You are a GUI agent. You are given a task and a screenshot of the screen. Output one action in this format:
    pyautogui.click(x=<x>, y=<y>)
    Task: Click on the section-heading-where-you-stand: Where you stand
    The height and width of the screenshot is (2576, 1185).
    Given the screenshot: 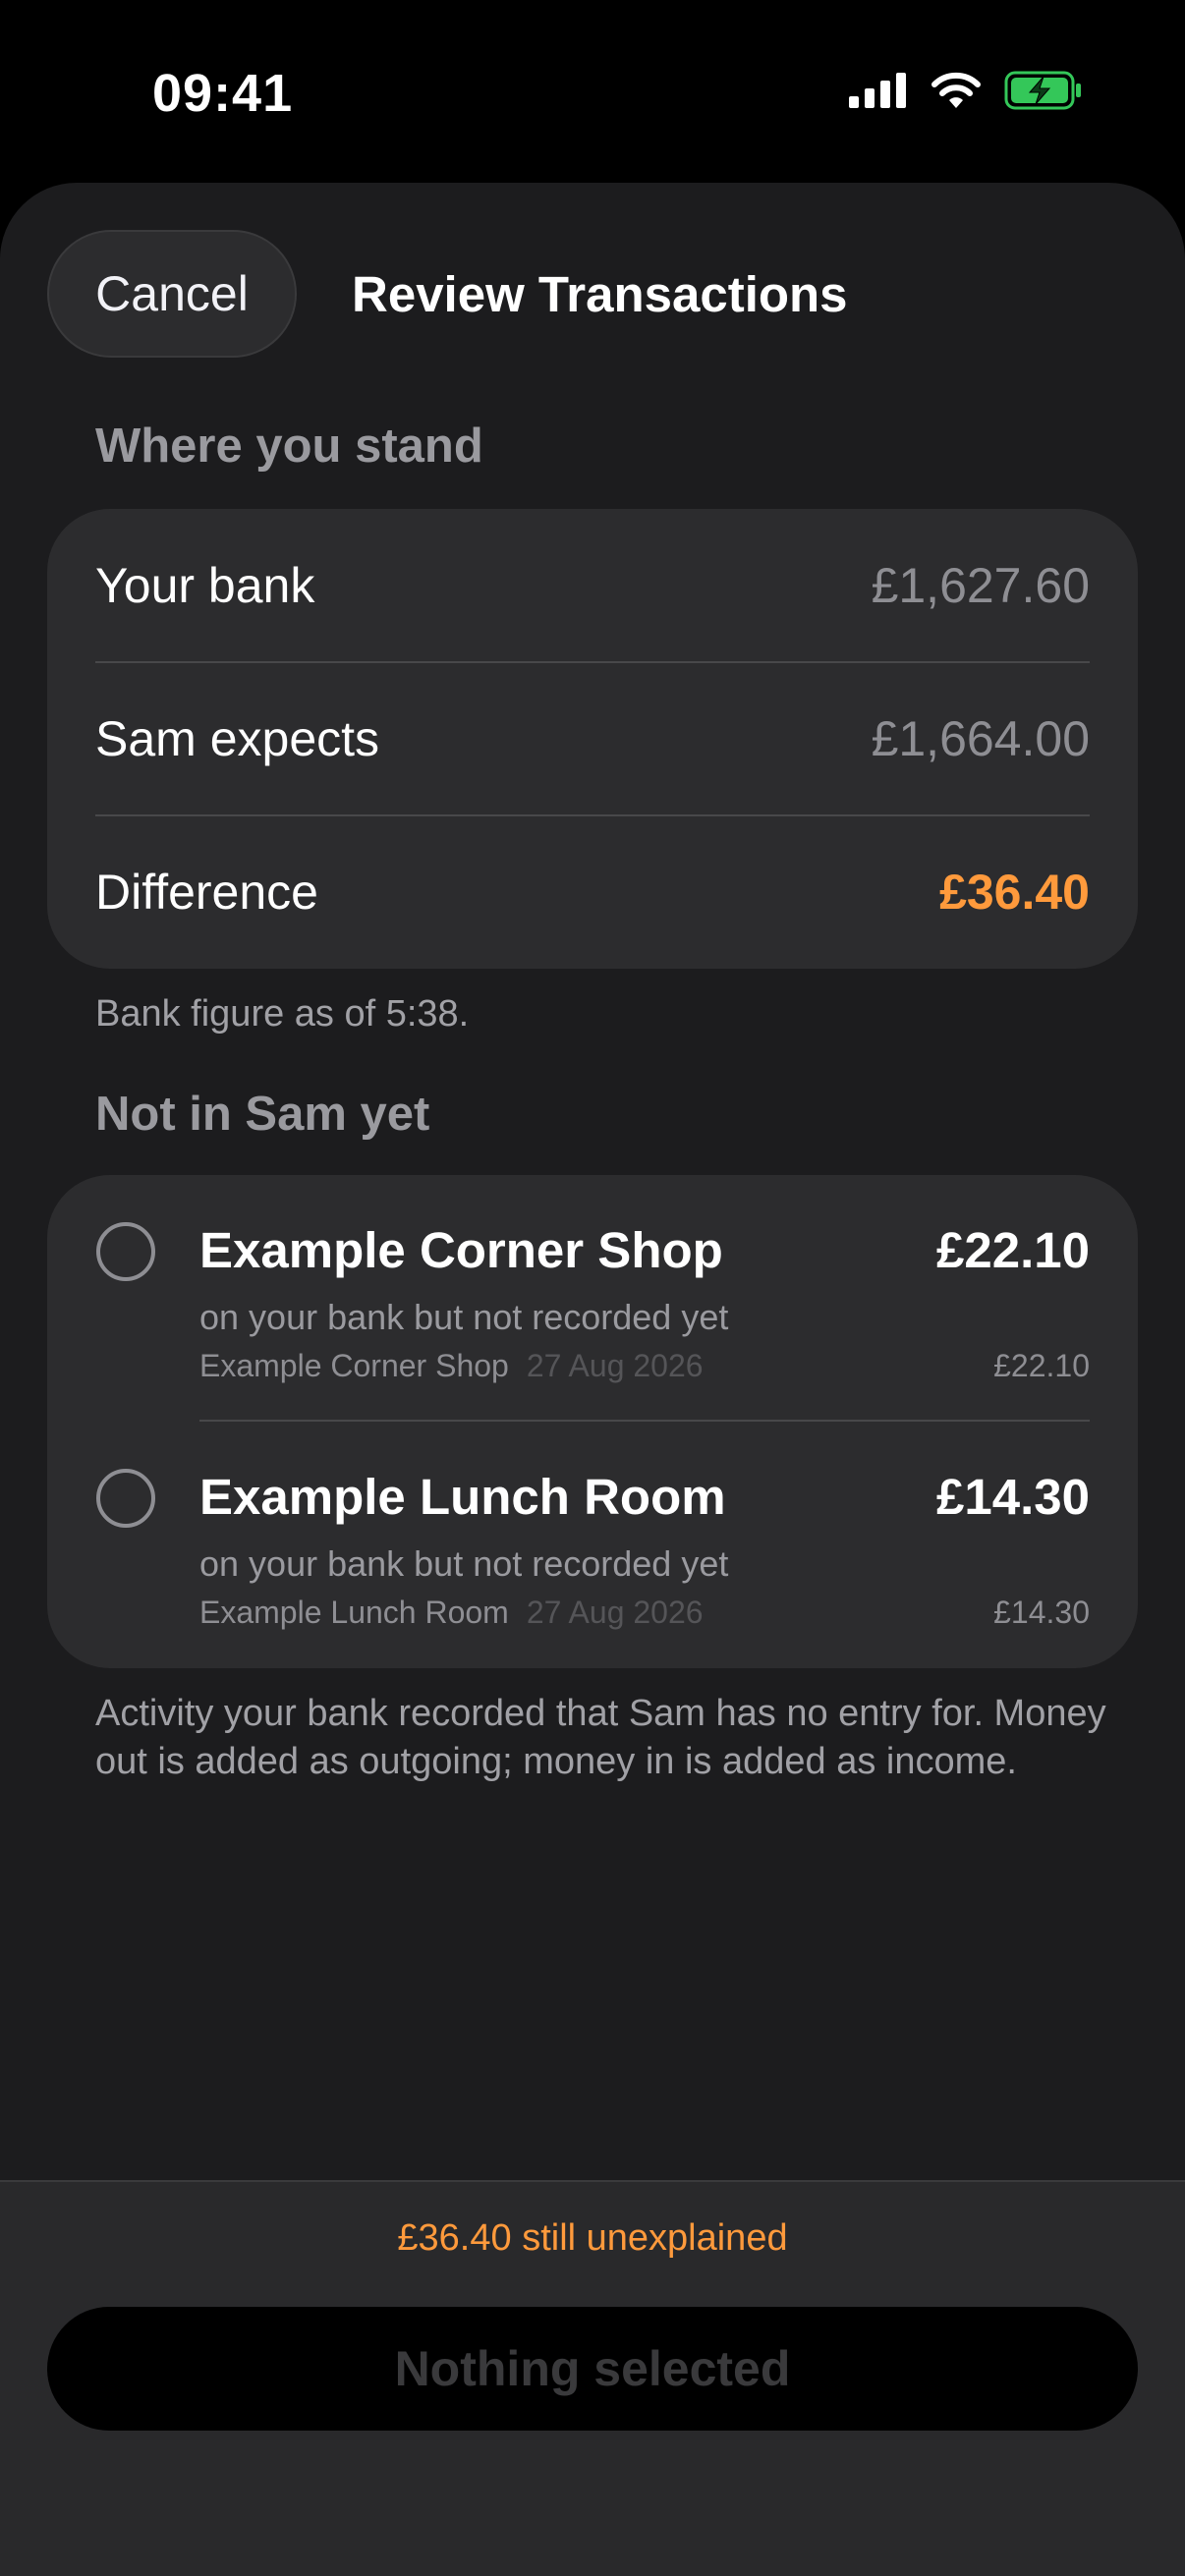 What is the action you would take?
    pyautogui.click(x=289, y=446)
    